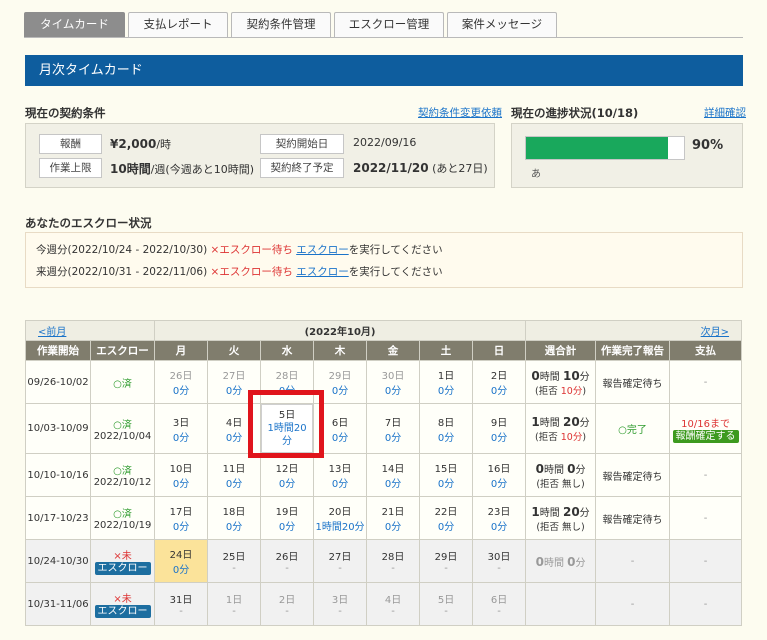  I want to click on progress-detail-link: 詳細確認, so click(725, 112).